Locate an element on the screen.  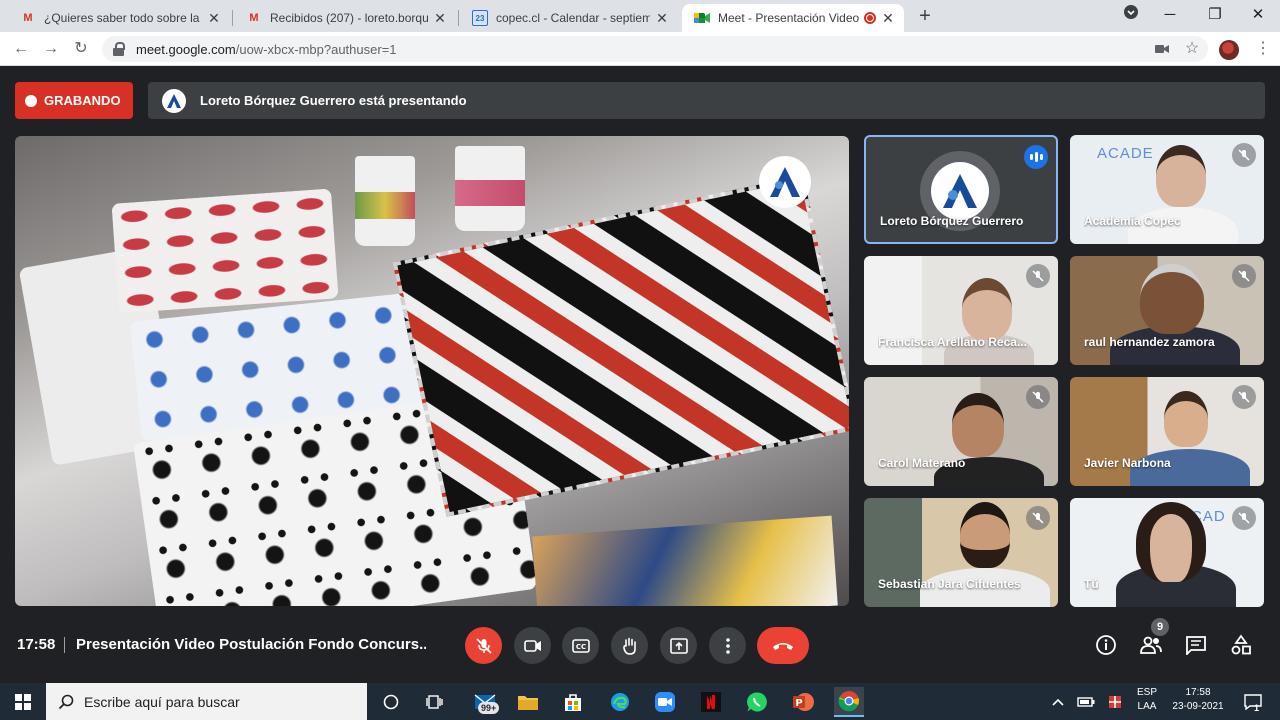
edge-icon is located at coordinates (620, 702).